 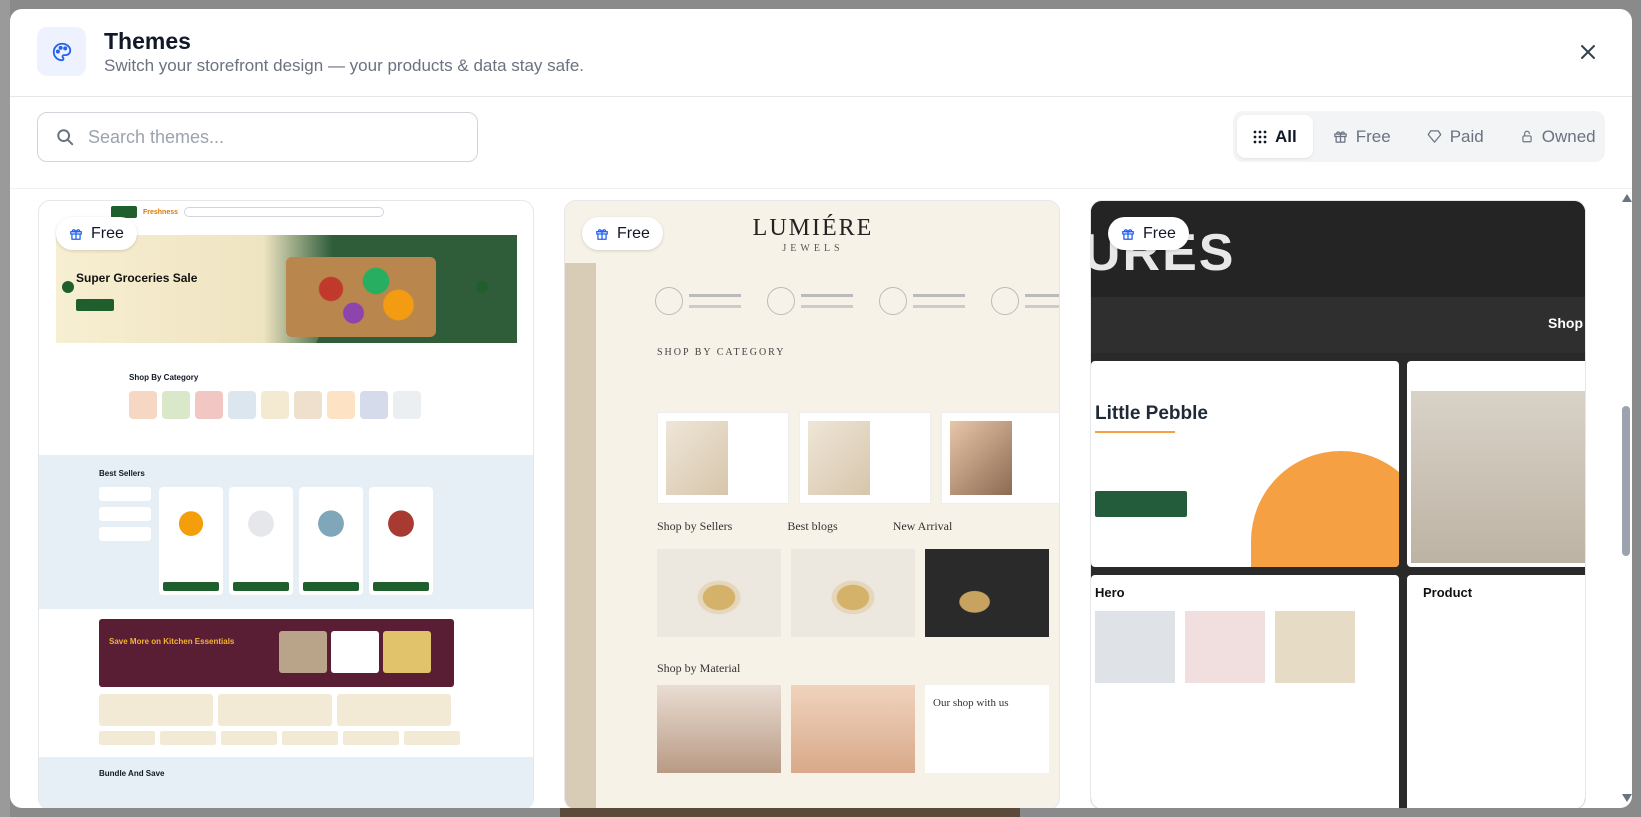 What do you see at coordinates (68, 287) in the screenshot?
I see `arrow-left-icon` at bounding box center [68, 287].